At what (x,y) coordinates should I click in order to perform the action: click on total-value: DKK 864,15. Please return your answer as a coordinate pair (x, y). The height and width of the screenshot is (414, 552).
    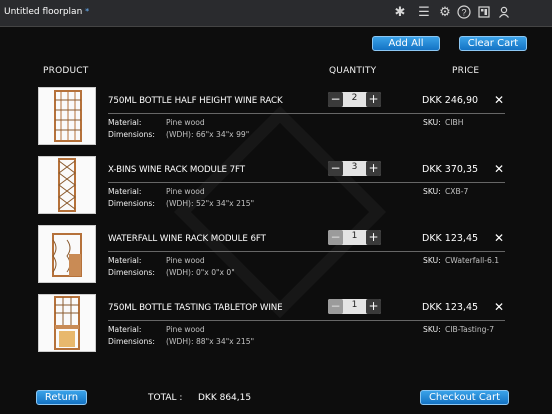
    Looking at the image, I should click on (225, 398).